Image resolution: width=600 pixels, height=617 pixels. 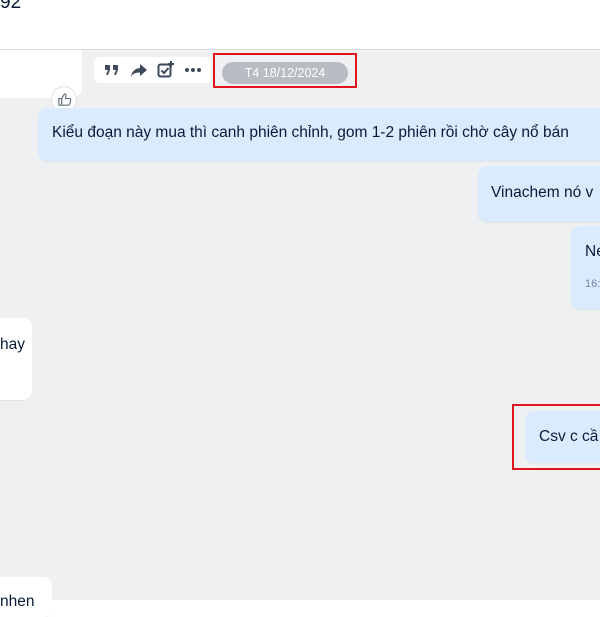 I want to click on chat-header: 92, so click(x=300, y=25).